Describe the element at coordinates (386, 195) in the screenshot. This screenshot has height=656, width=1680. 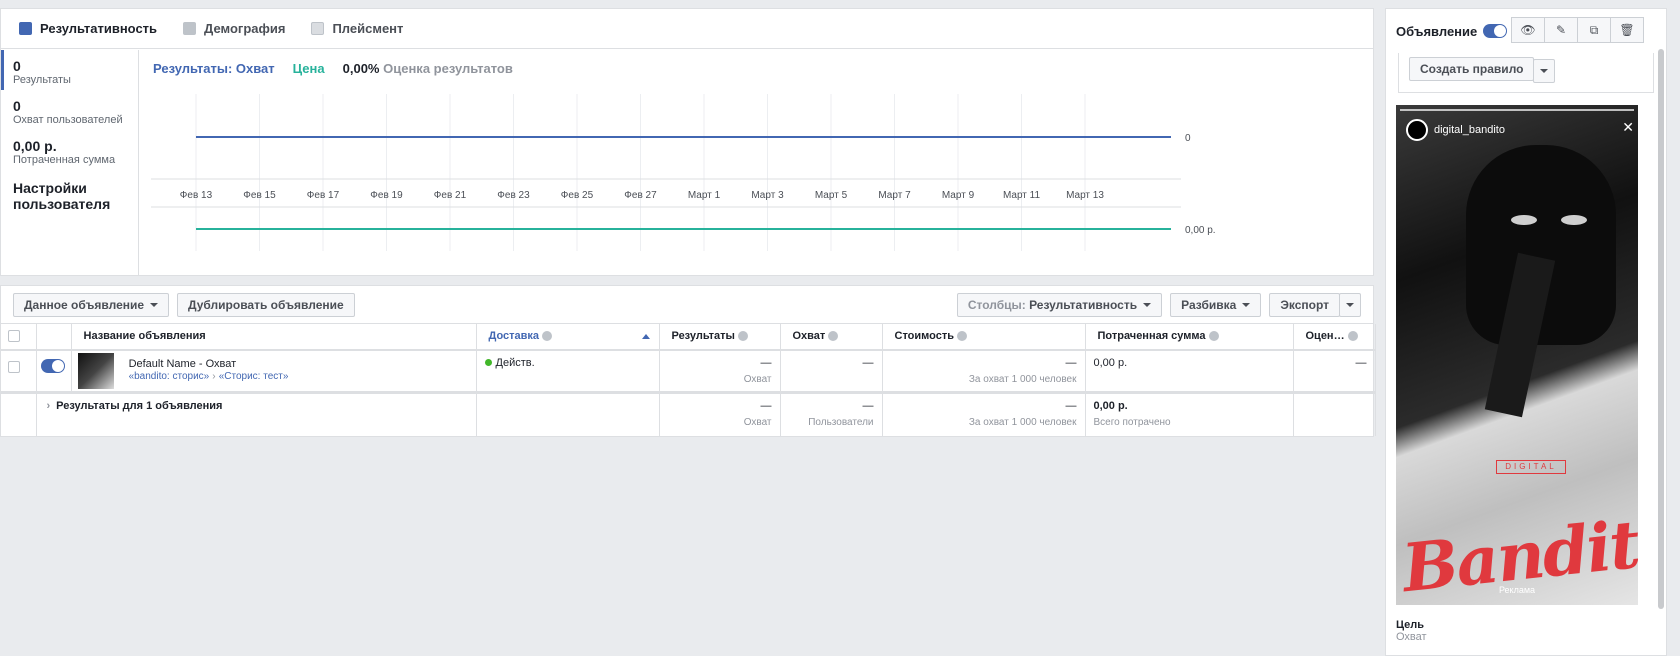
I see `x-tick-label: Фев 19` at that location.